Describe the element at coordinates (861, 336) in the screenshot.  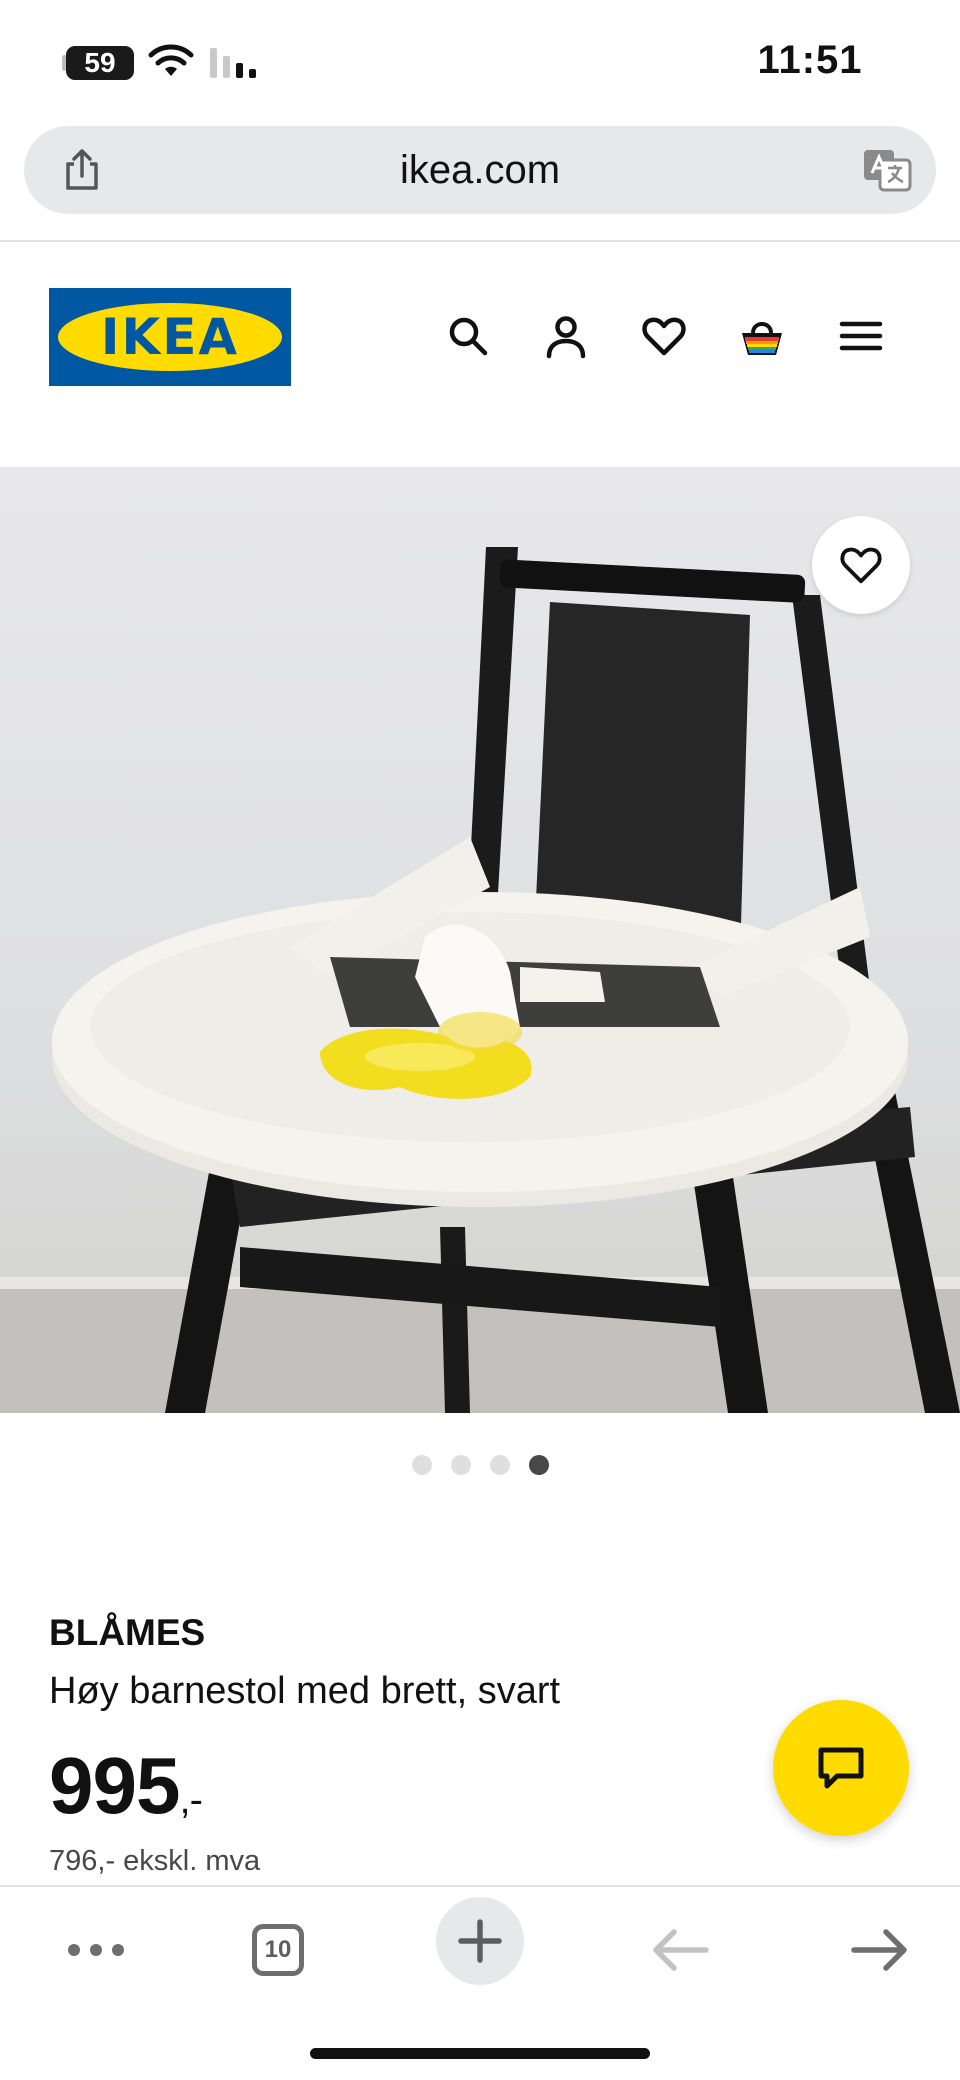
I see `menu-icon` at that location.